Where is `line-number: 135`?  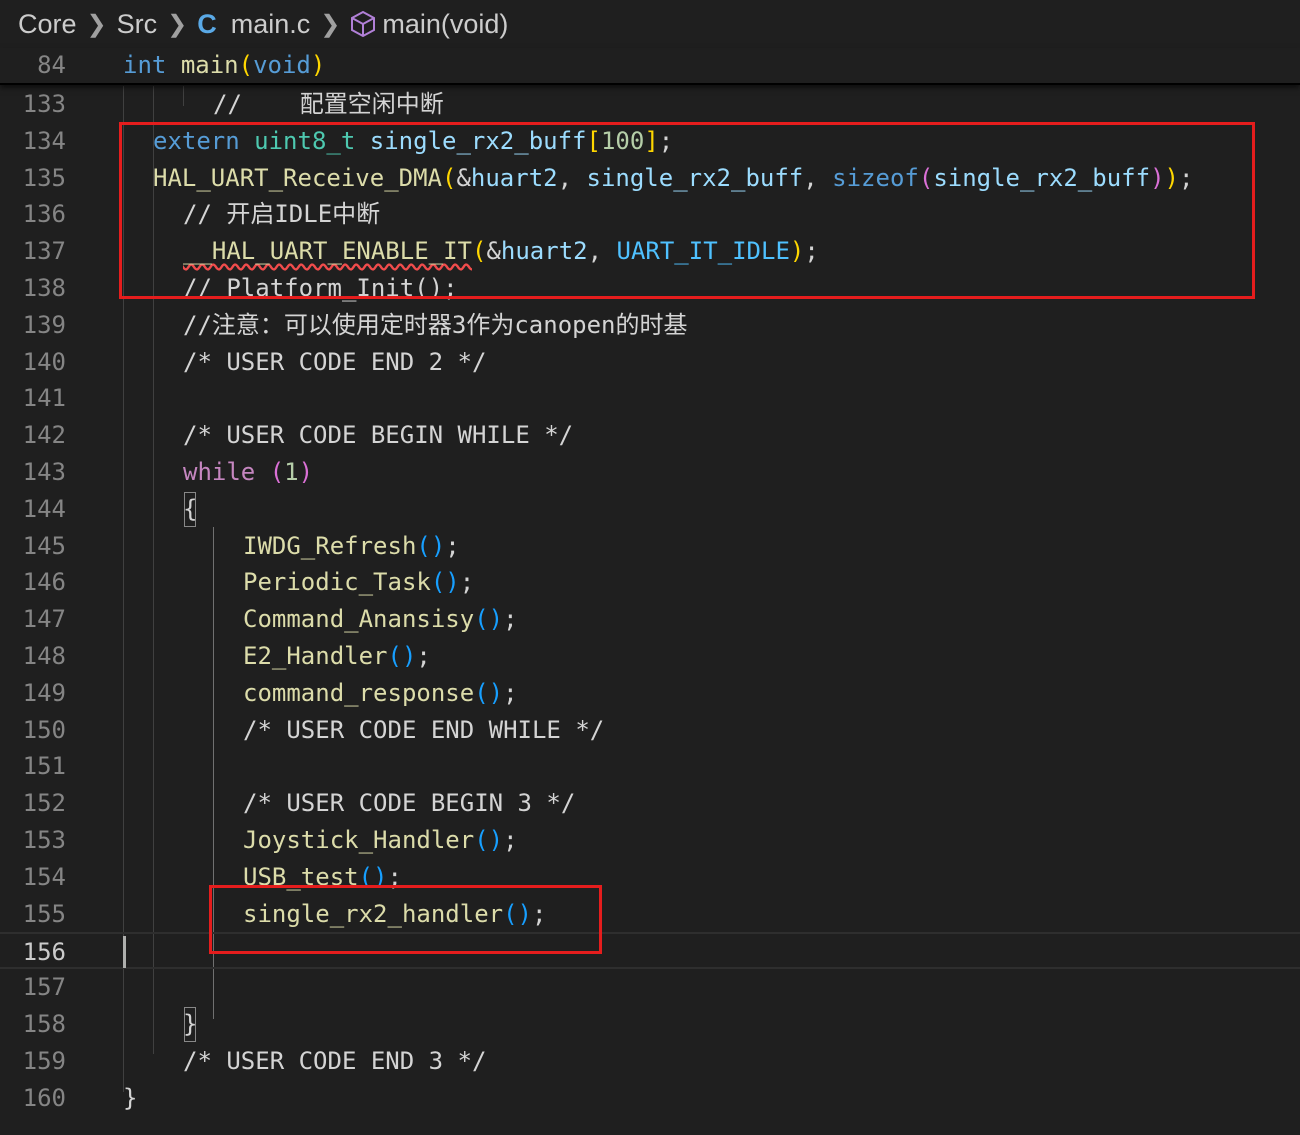
line-number: 135 is located at coordinates (44, 177).